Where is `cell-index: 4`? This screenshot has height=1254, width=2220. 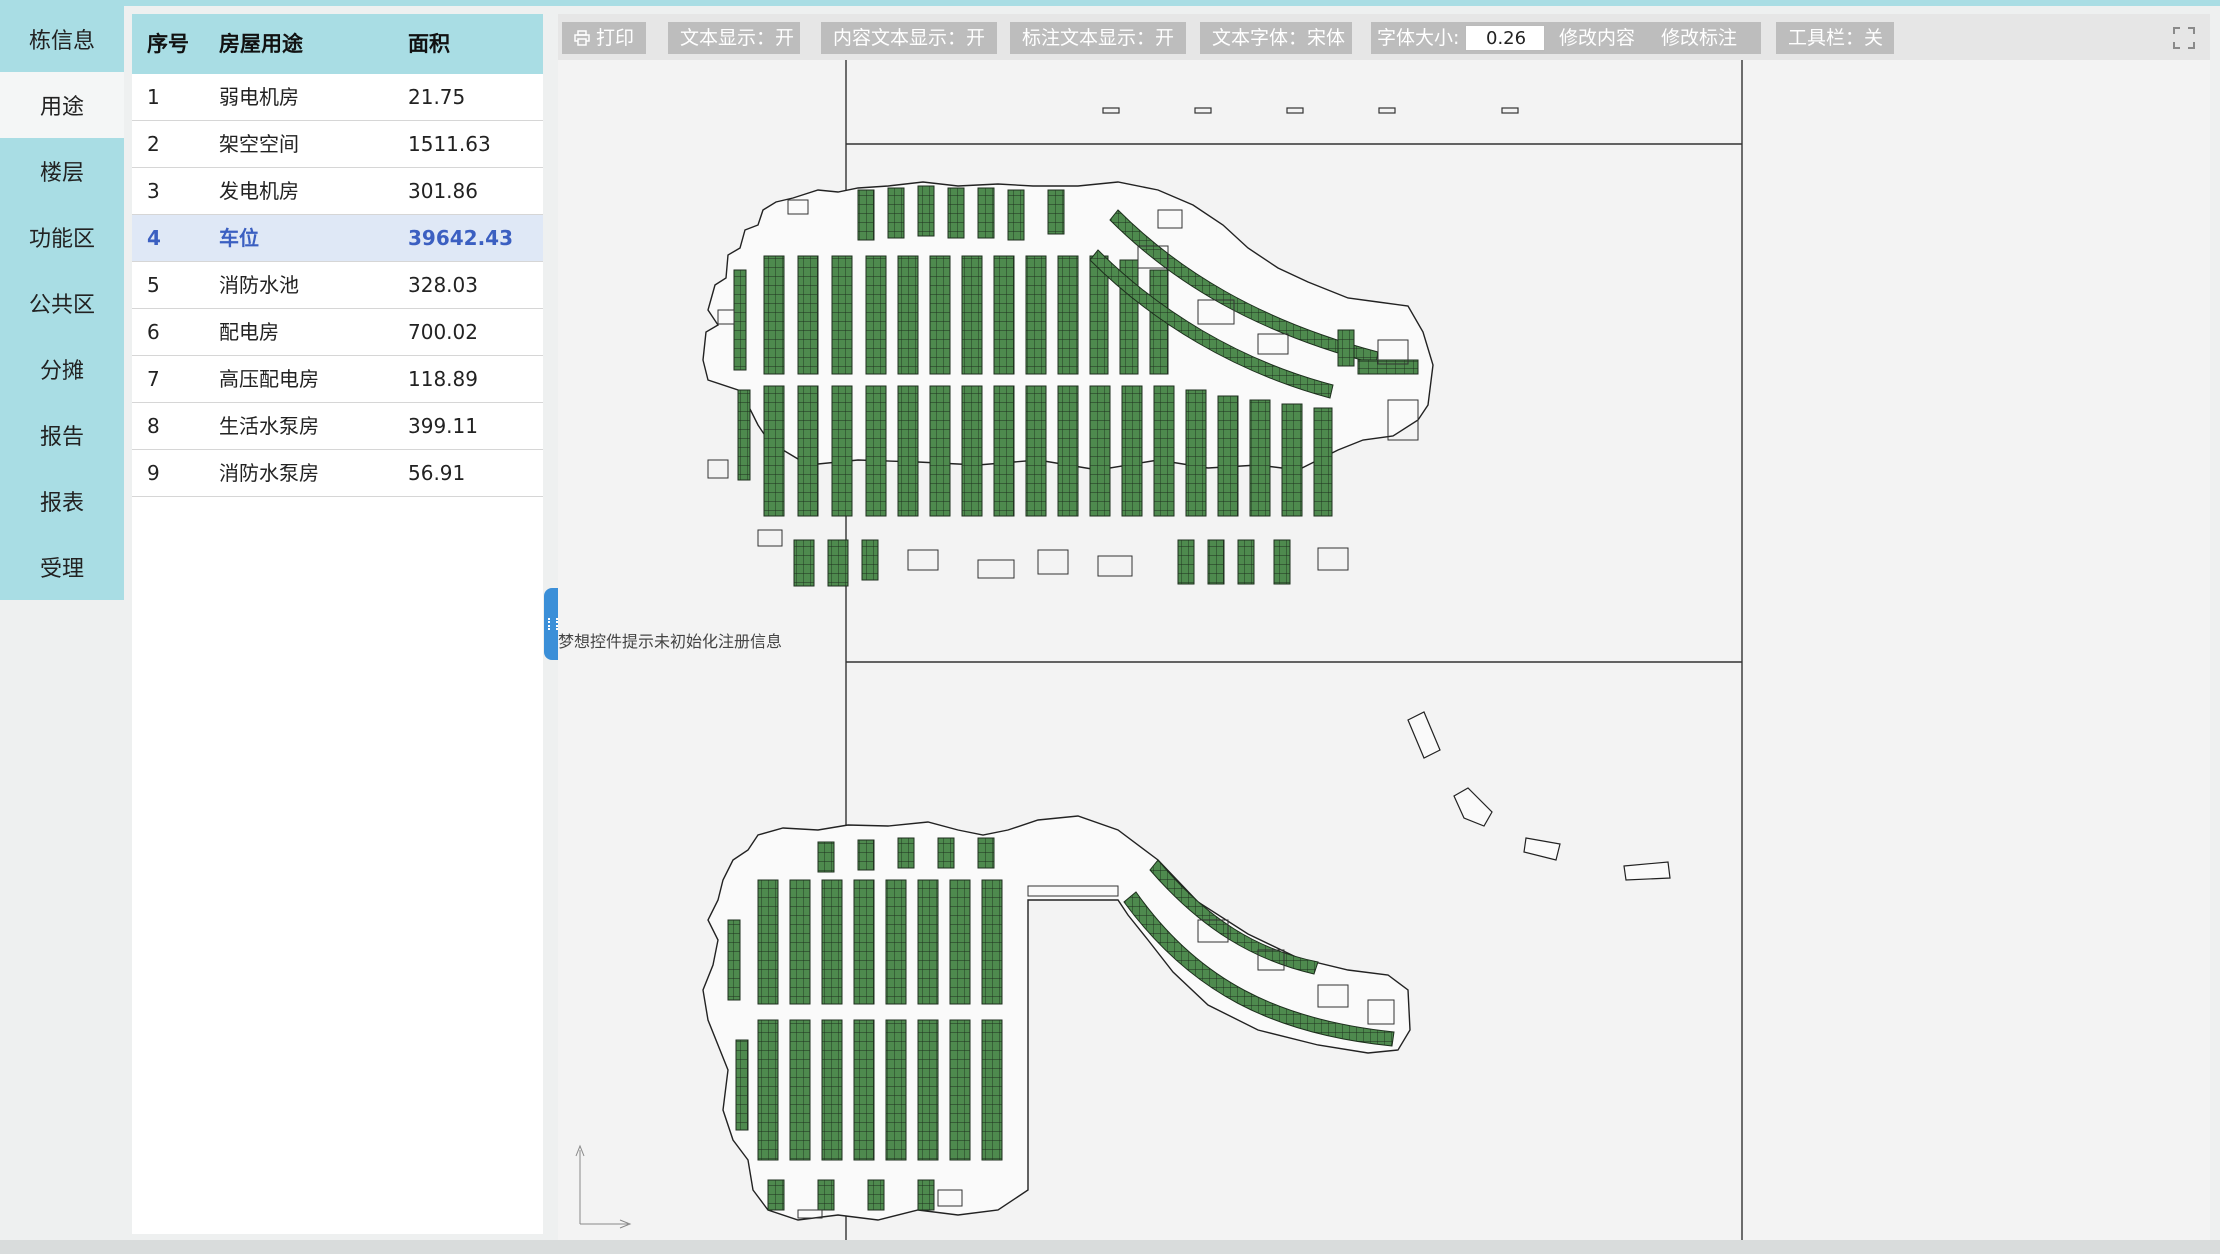
cell-index: 4 is located at coordinates (154, 238).